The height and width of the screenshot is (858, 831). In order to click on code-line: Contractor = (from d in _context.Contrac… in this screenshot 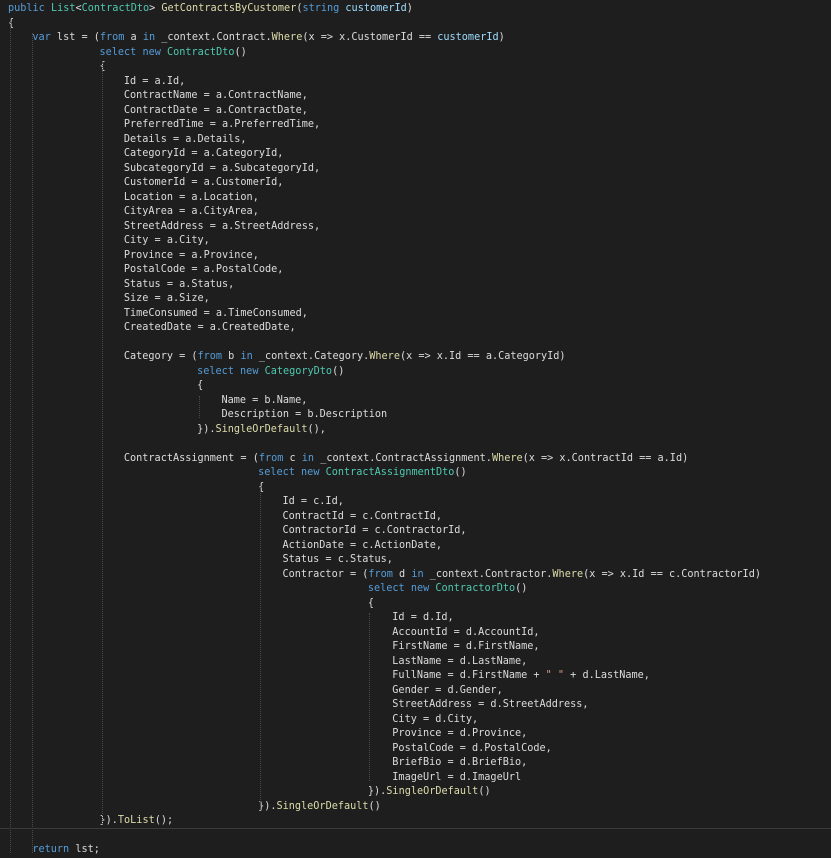, I will do `click(522, 575)`.